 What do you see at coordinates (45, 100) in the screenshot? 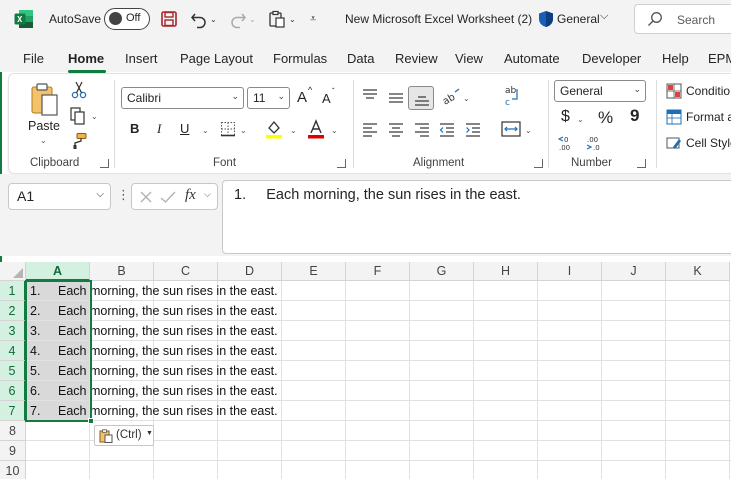
I see `paste-icon` at bounding box center [45, 100].